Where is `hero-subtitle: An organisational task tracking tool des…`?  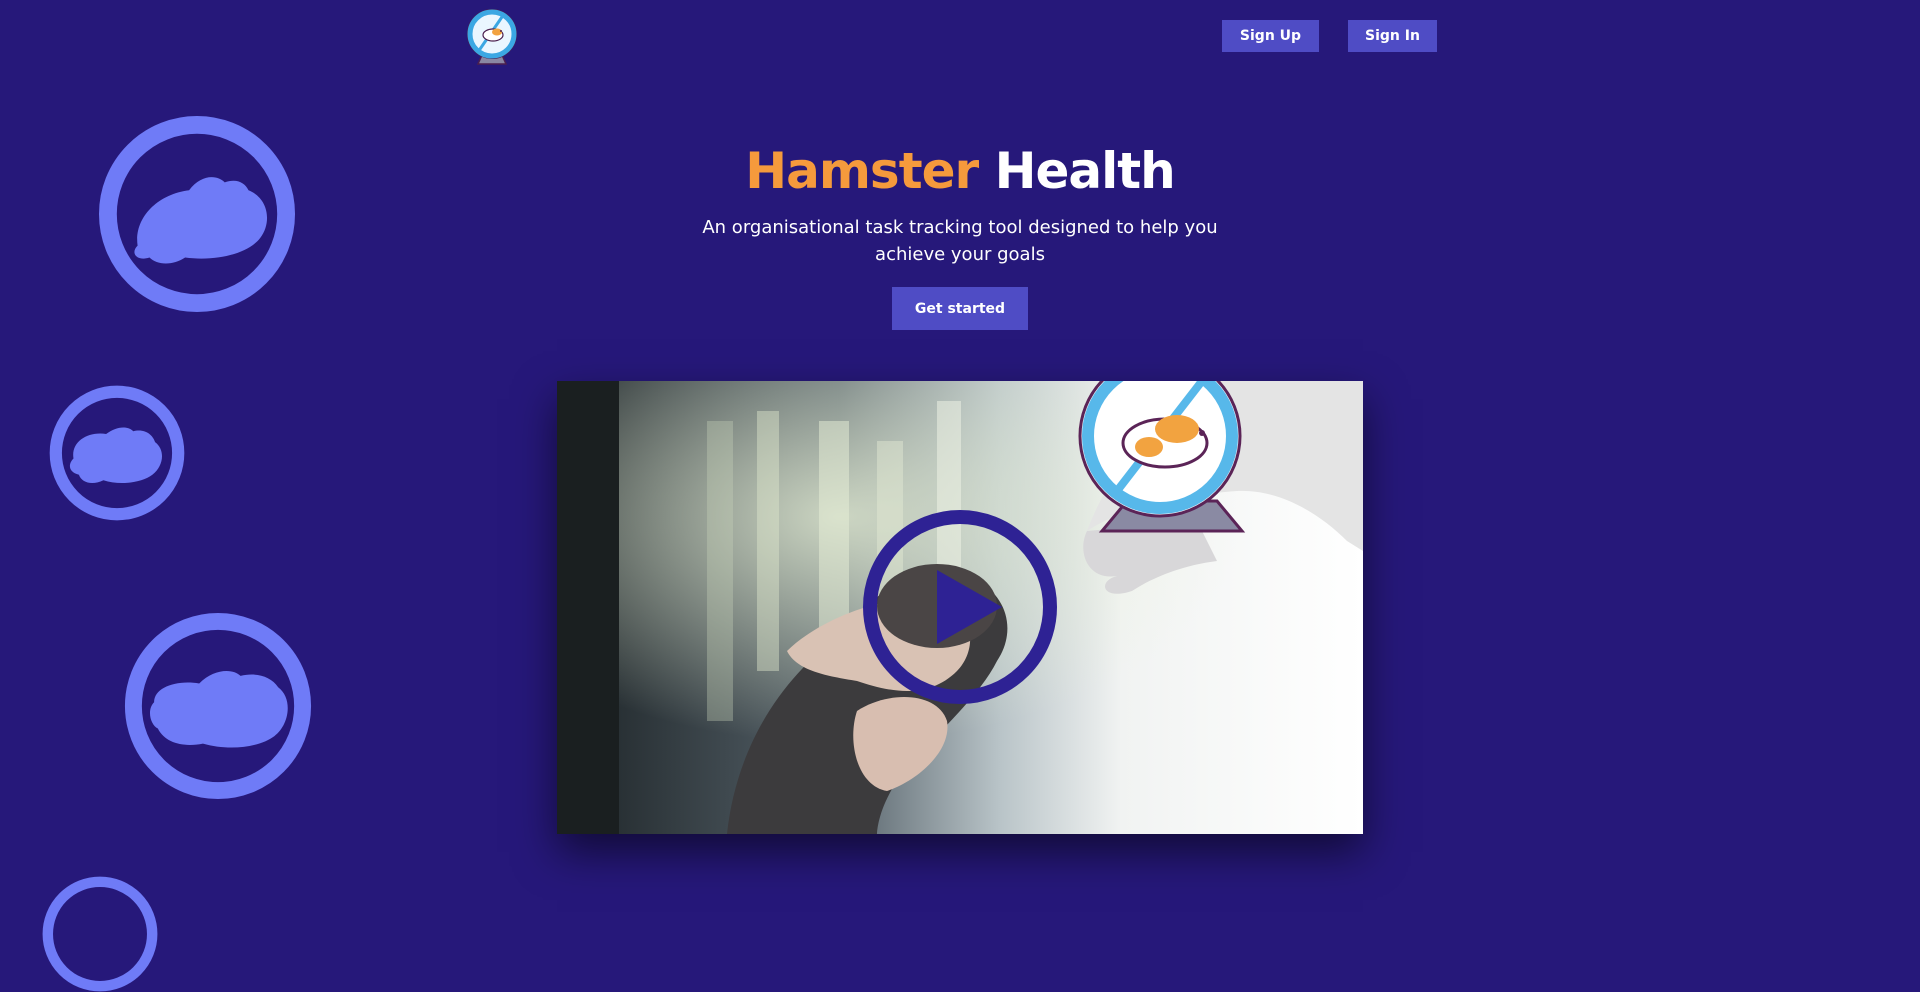 hero-subtitle: An organisational task tracking tool des… is located at coordinates (960, 241).